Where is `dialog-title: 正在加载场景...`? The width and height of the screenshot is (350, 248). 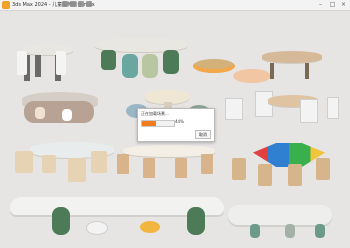
dialog-title: 正在加载场景... is located at coordinates (155, 113).